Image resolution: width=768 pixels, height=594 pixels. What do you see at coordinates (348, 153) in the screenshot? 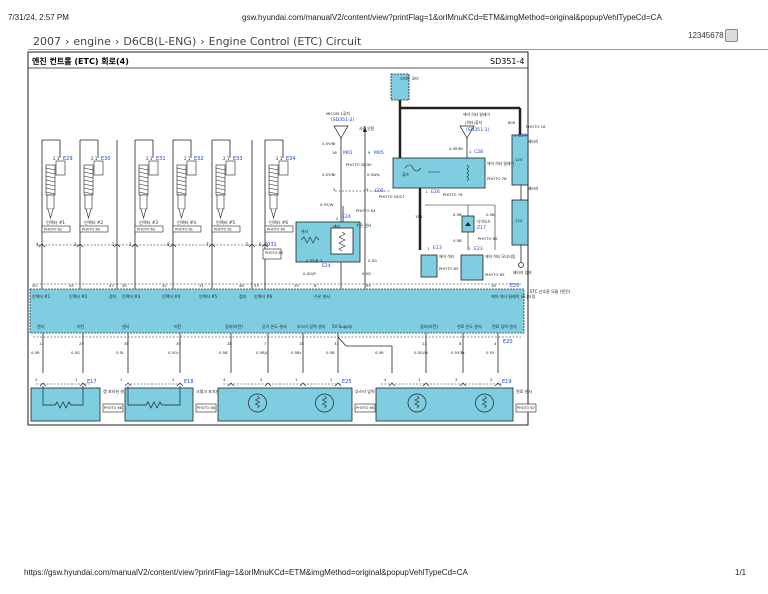
I see `connector-id: M01` at bounding box center [348, 153].